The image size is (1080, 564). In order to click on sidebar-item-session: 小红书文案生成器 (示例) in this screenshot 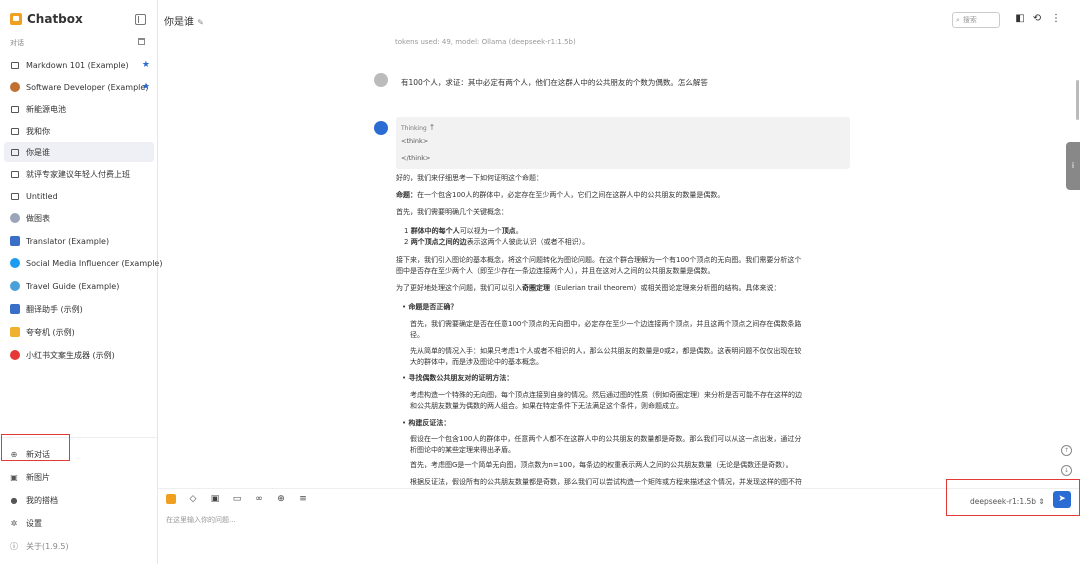, I will do `click(79, 355)`.